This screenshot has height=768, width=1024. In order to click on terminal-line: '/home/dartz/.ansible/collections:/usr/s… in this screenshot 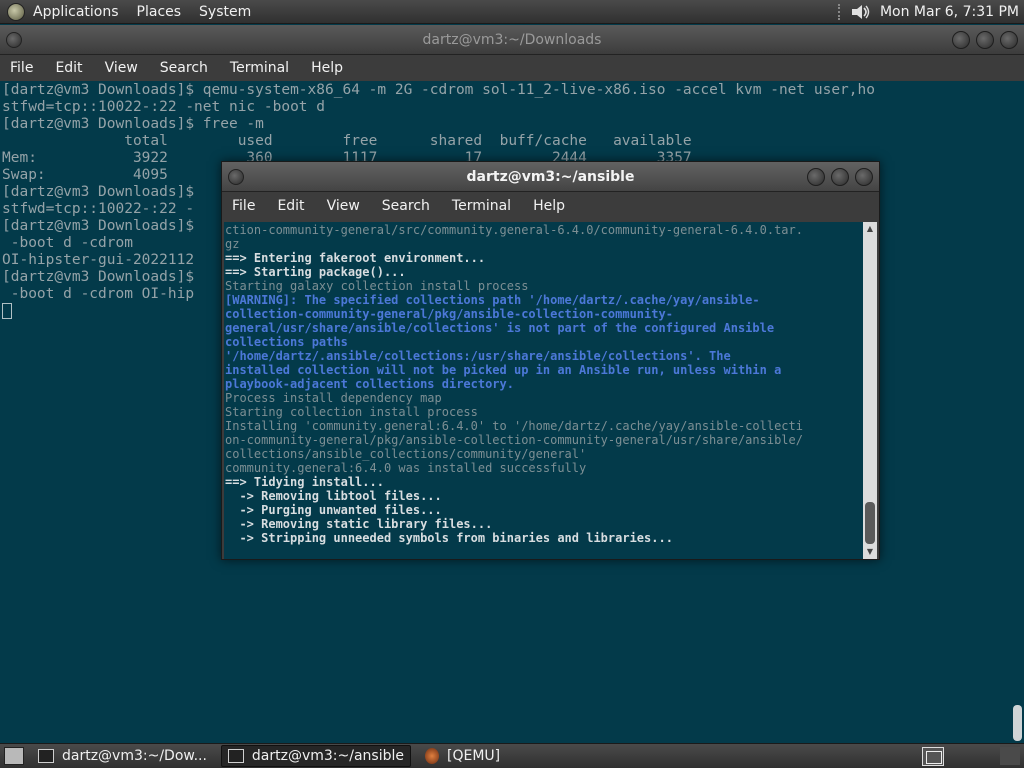, I will do `click(478, 356)`.